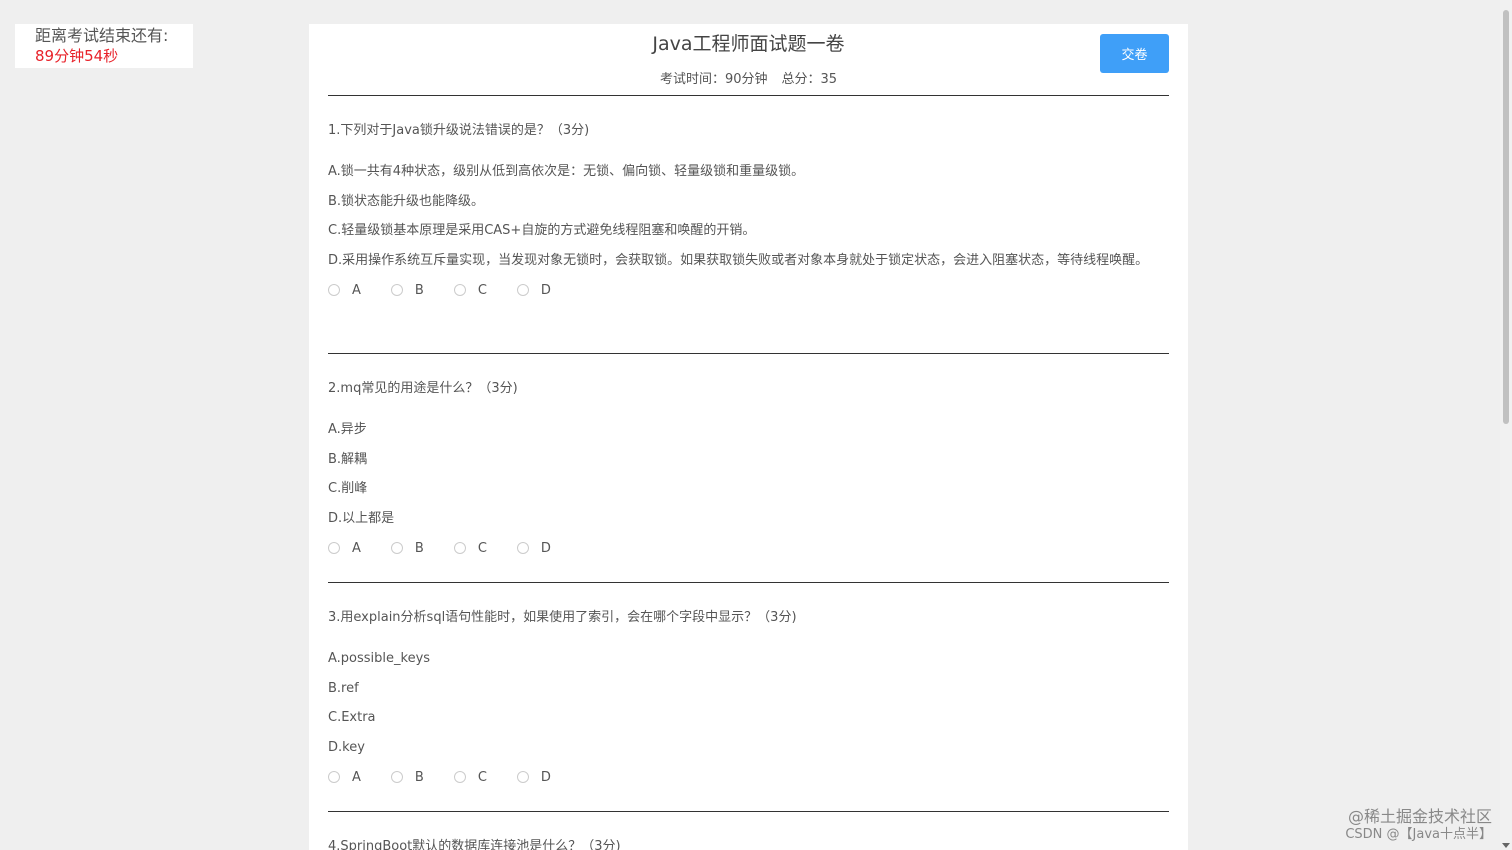  Describe the element at coordinates (406, 201) in the screenshot. I see `option-text: B.锁状态能升级也能降级。` at that location.